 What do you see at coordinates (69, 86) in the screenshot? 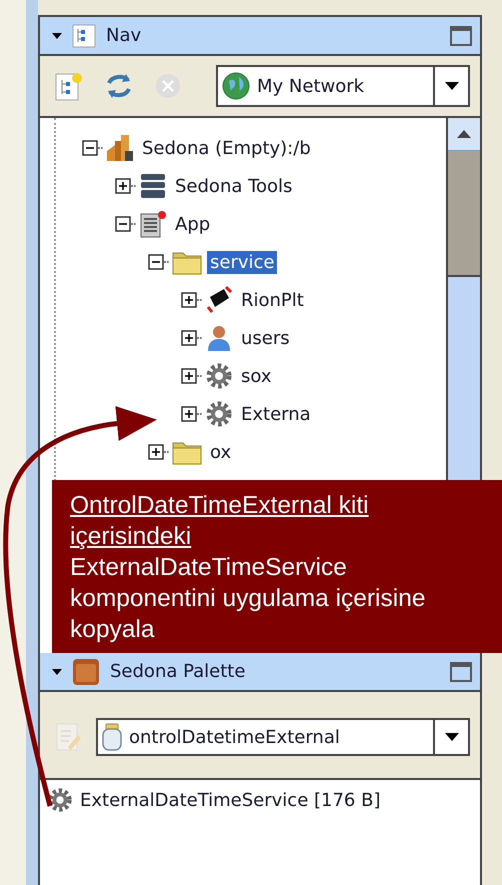
I see `new-tree-icon` at bounding box center [69, 86].